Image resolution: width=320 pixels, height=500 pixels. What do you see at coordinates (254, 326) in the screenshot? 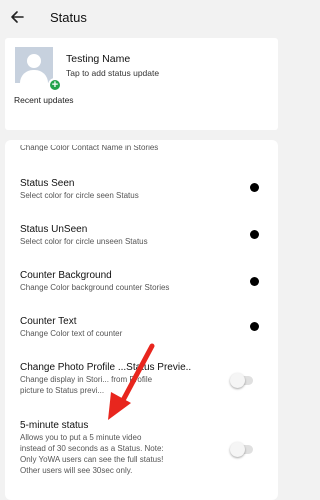
I see `color-dot-counter-text` at bounding box center [254, 326].